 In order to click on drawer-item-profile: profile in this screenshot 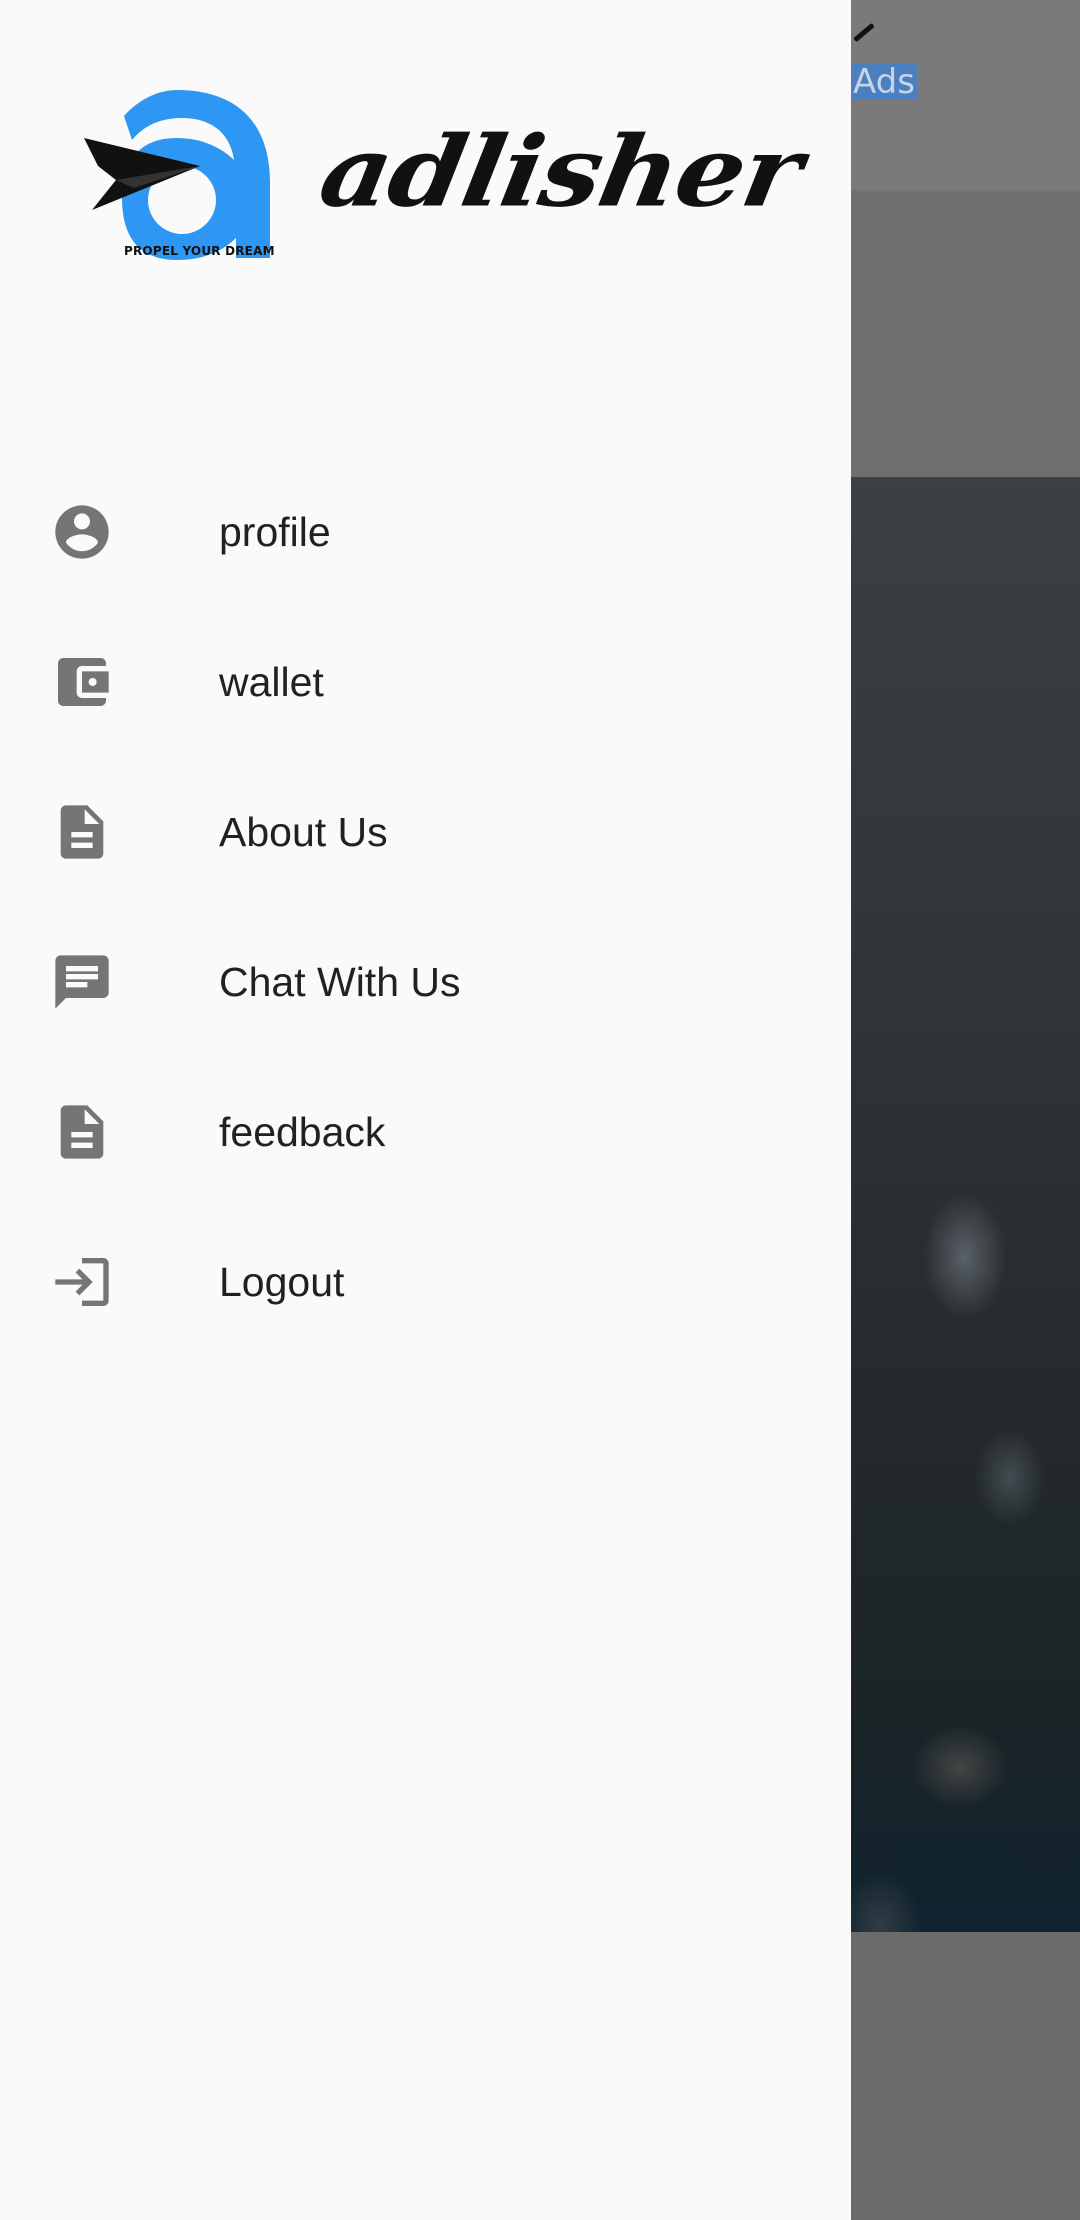, I will do `click(425, 532)`.